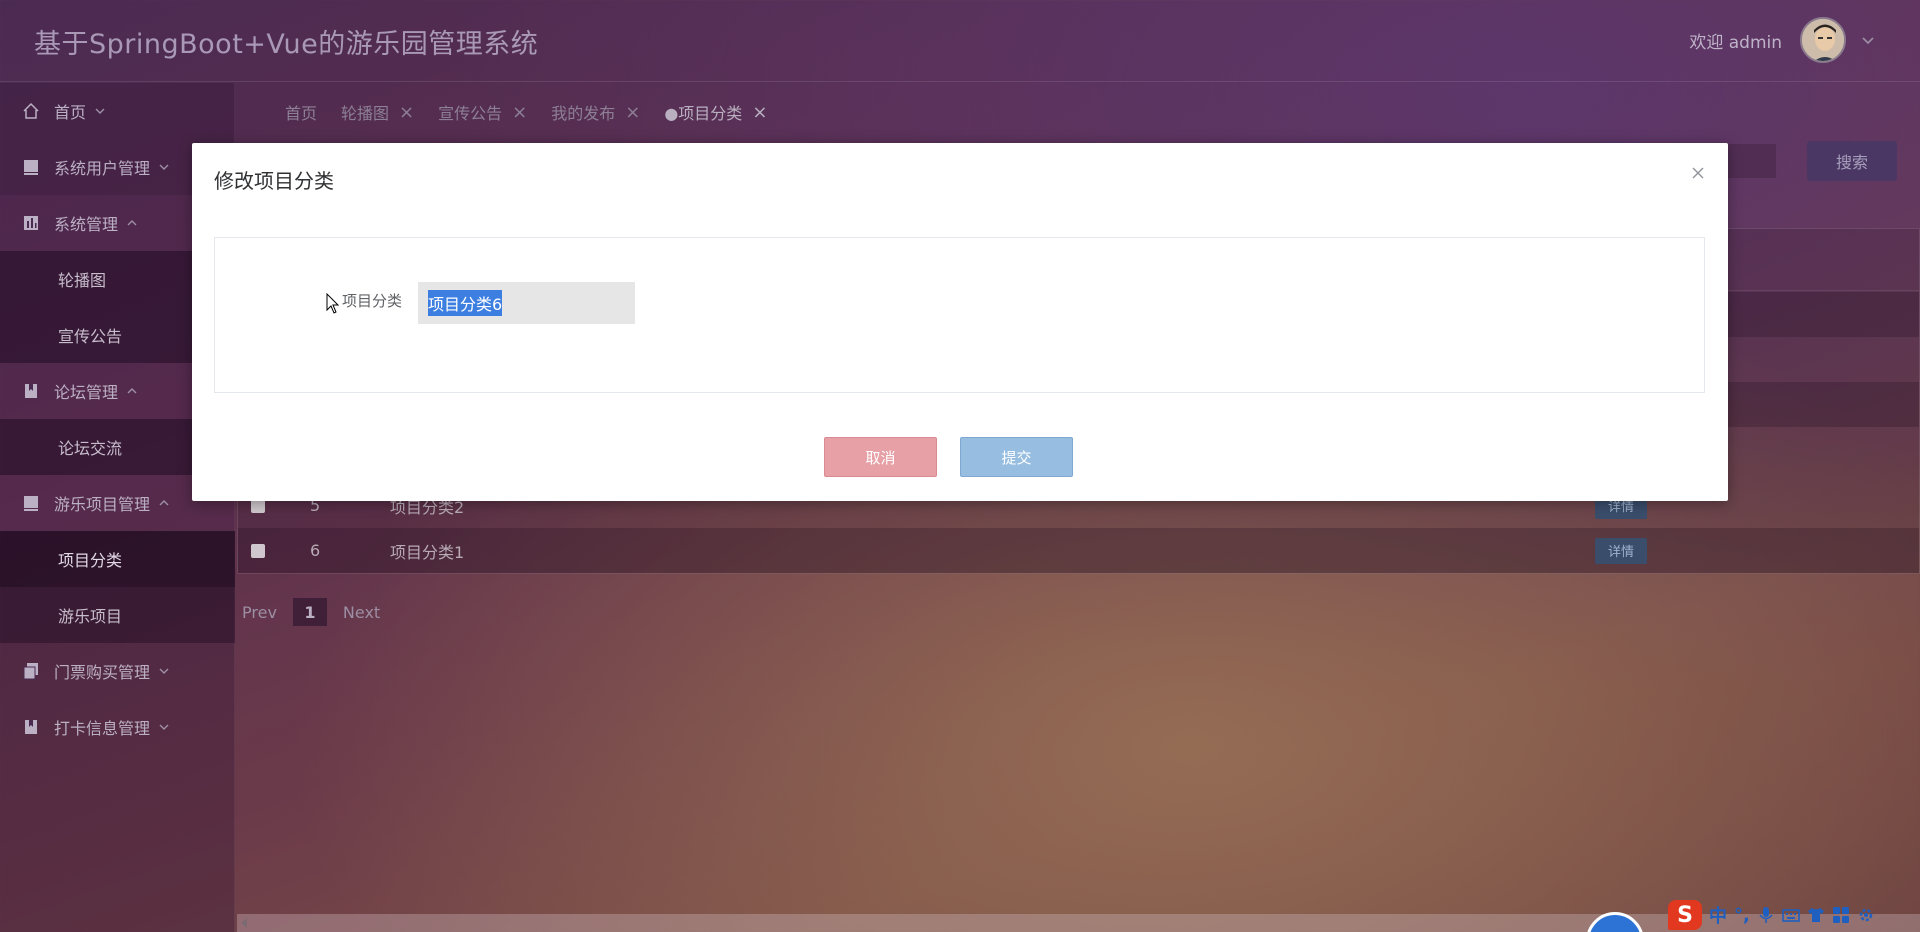 Image resolution: width=1920 pixels, height=932 pixels. I want to click on settings-gear-icon, so click(1866, 915).